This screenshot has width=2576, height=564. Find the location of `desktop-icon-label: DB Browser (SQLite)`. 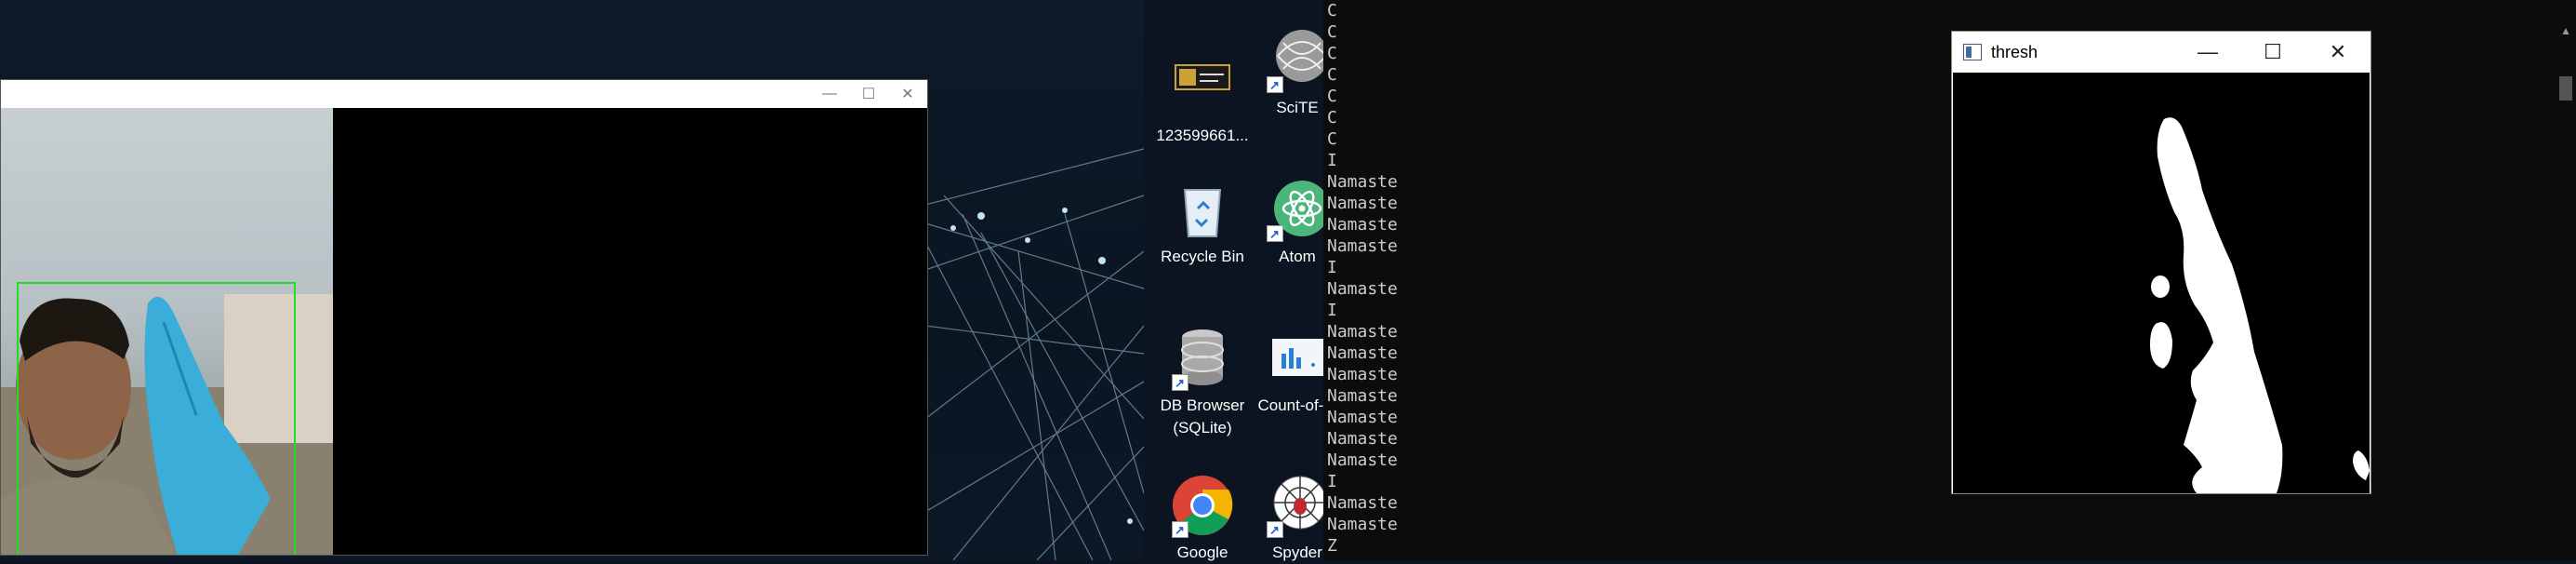

desktop-icon-label: DB Browser (SQLite) is located at coordinates (1202, 416).